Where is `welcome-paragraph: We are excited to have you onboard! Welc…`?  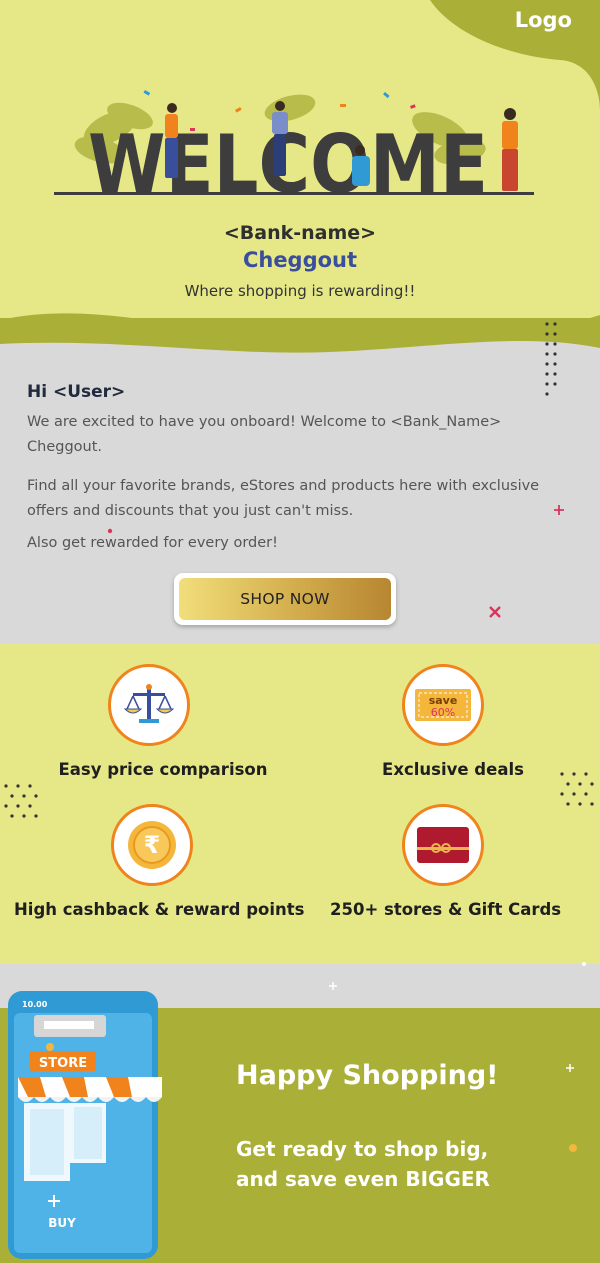
welcome-paragraph: We are excited to have you onboard! Welc… is located at coordinates (264, 434).